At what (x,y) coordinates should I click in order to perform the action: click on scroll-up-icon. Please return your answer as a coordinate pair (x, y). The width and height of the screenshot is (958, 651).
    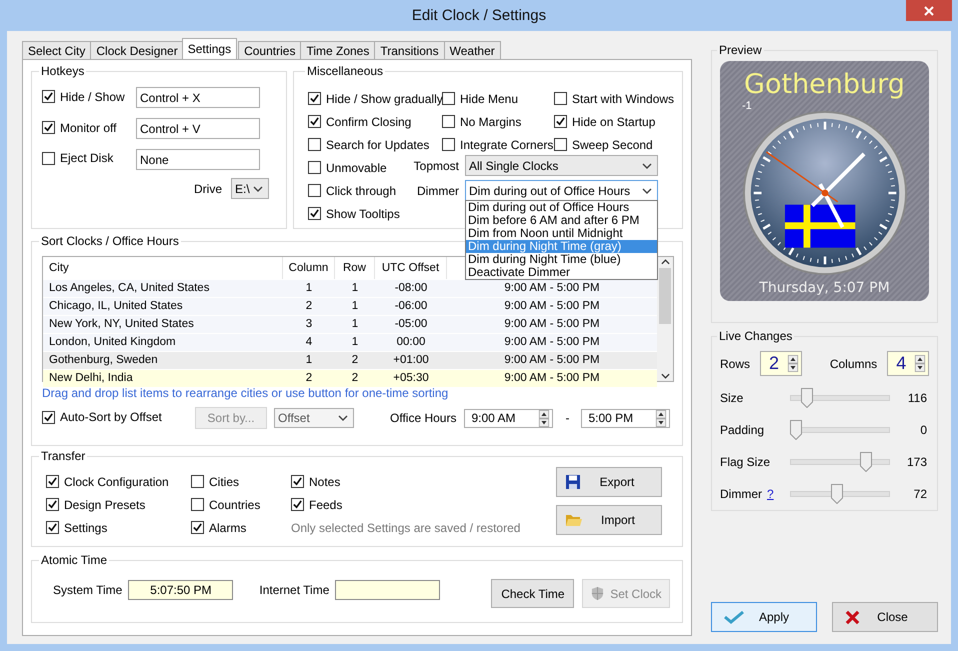
    Looking at the image, I should click on (665, 262).